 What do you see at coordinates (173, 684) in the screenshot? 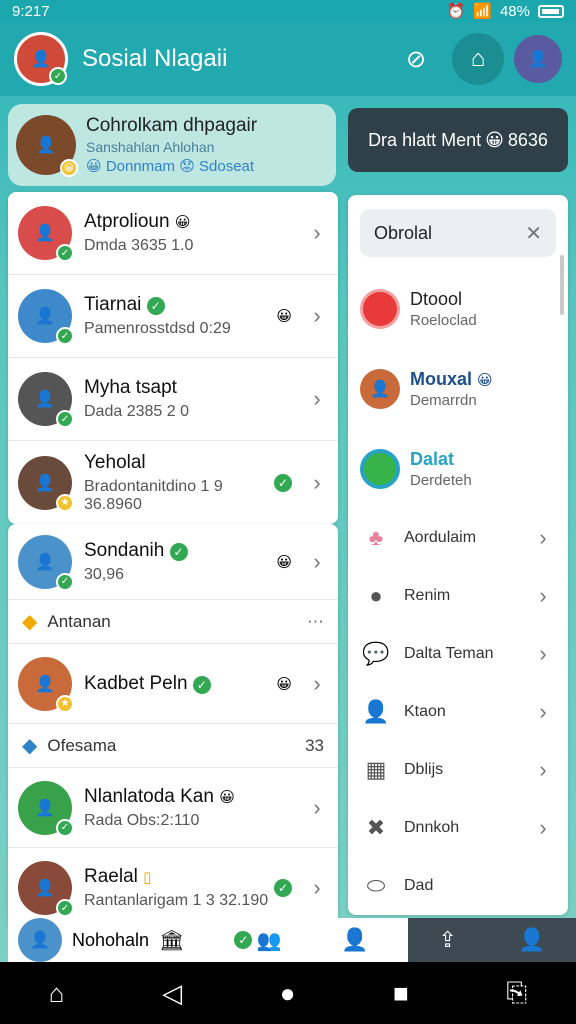
I see `list-item: 👤 ★ Kadbet Peln ✓ 😀 ›` at bounding box center [173, 684].